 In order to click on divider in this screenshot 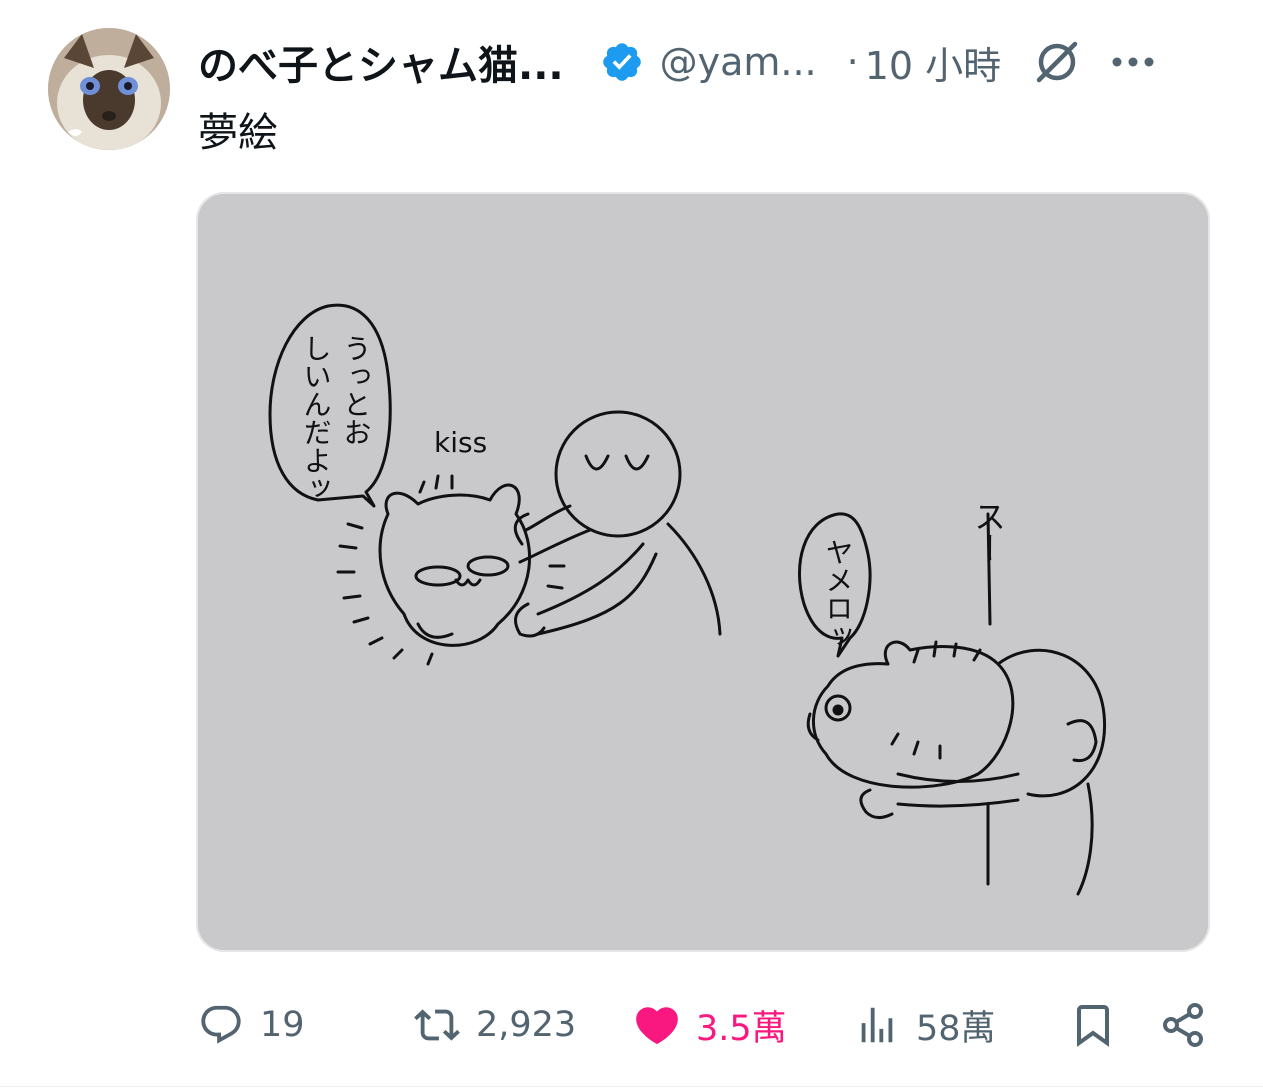, I will do `click(631, 1086)`.